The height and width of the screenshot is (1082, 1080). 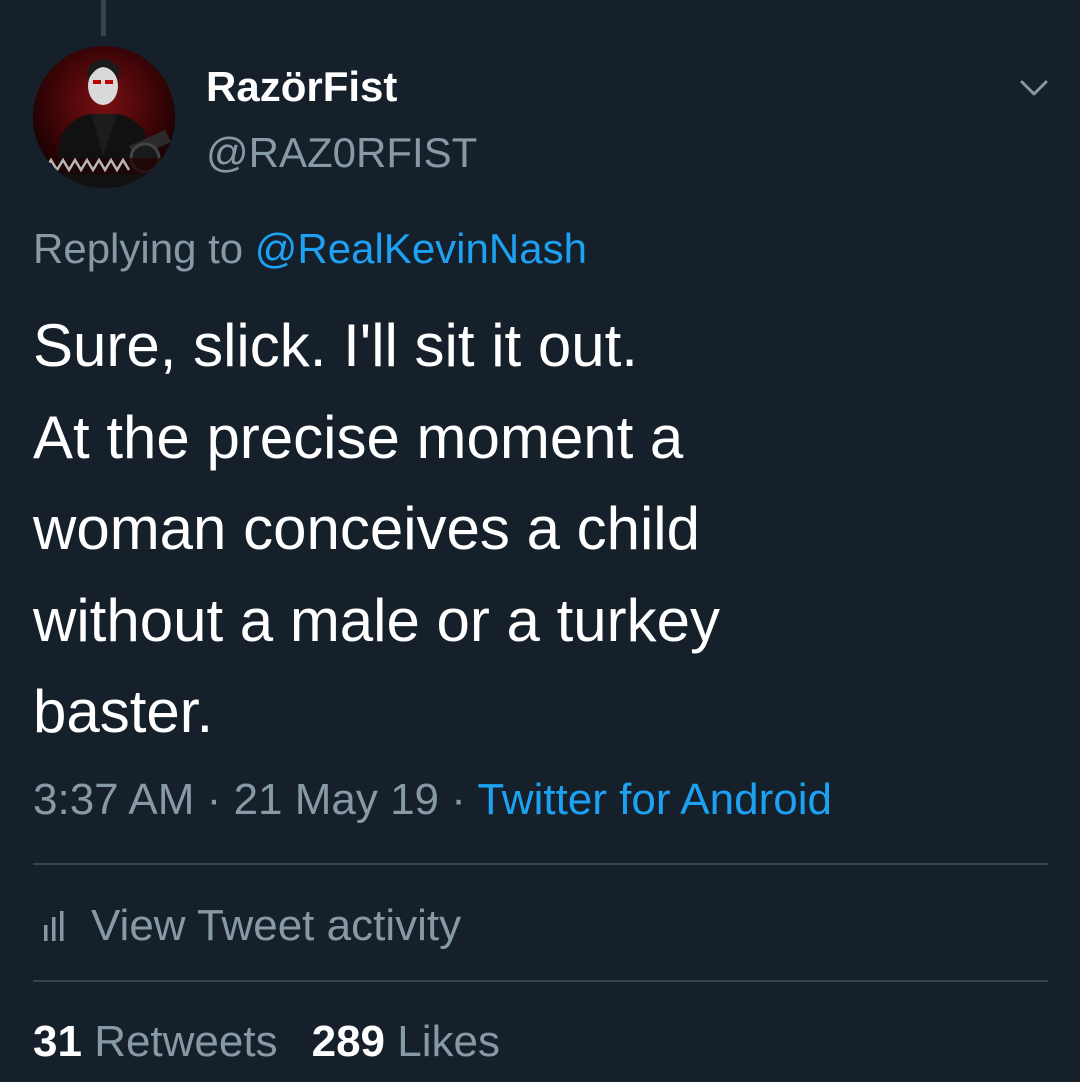 I want to click on replying-to: Replying to @RealKevinNash, so click(x=310, y=249).